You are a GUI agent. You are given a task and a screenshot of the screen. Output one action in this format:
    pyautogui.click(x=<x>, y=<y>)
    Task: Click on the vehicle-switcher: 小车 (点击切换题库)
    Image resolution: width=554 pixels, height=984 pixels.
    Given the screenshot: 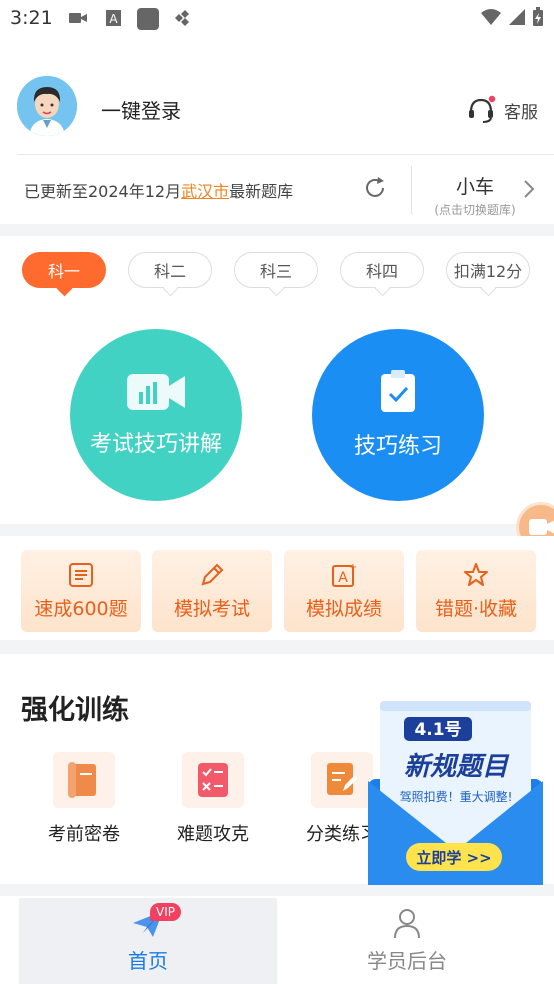 What is the action you would take?
    pyautogui.click(x=475, y=195)
    